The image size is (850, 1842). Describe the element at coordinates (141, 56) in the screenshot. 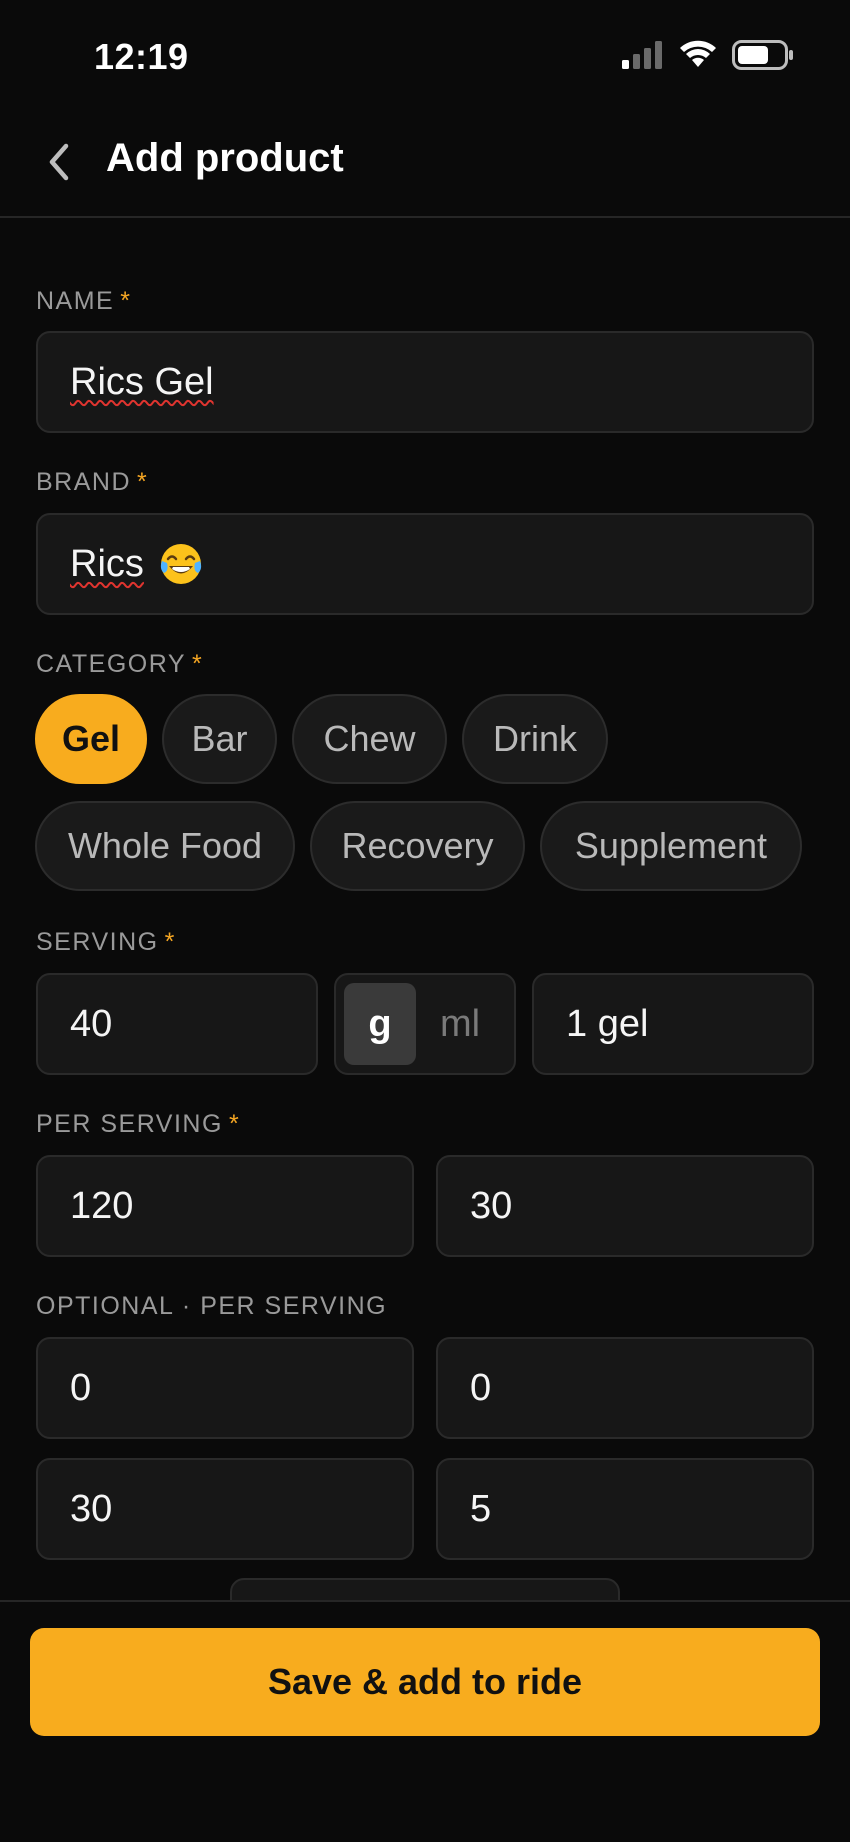

I see `status-time: 12:19` at that location.